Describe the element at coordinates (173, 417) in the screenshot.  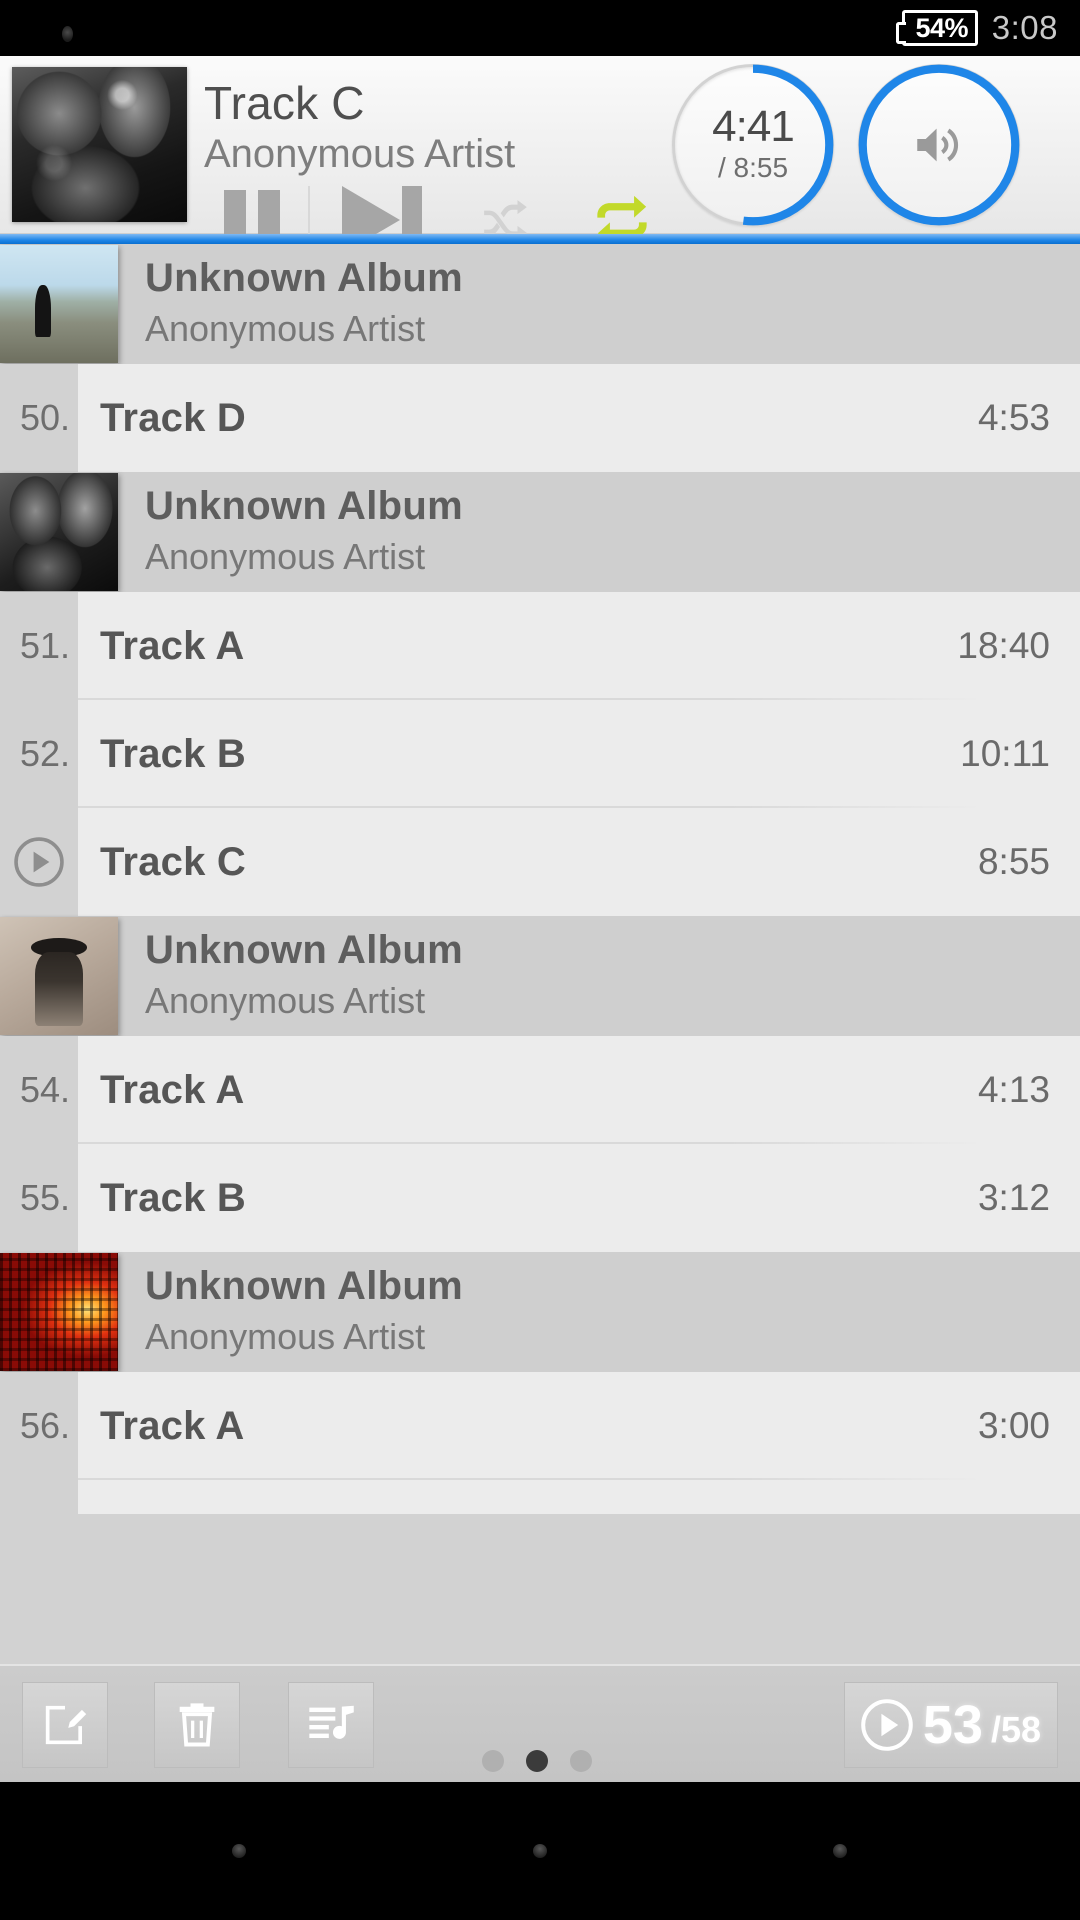
I see `track-title: Track D` at that location.